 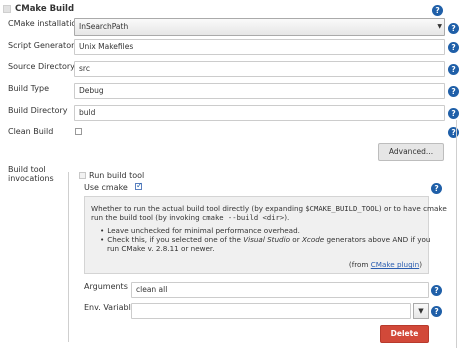 I want to click on arguments-input: clean all, so click(x=280, y=290).